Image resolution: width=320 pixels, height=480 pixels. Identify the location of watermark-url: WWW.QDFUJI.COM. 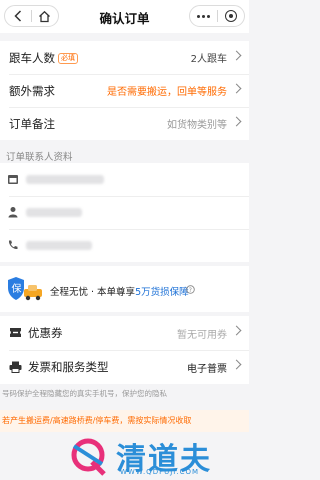
(160, 472).